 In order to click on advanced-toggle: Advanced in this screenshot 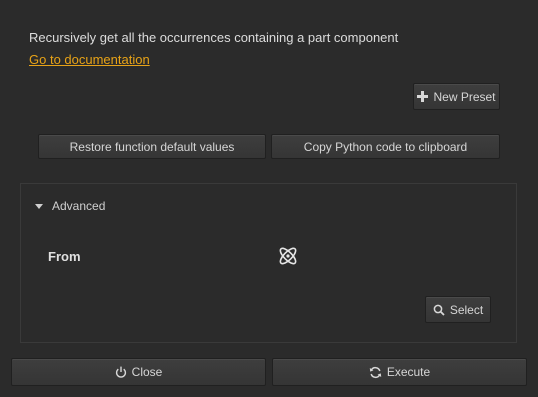, I will do `click(70, 206)`.